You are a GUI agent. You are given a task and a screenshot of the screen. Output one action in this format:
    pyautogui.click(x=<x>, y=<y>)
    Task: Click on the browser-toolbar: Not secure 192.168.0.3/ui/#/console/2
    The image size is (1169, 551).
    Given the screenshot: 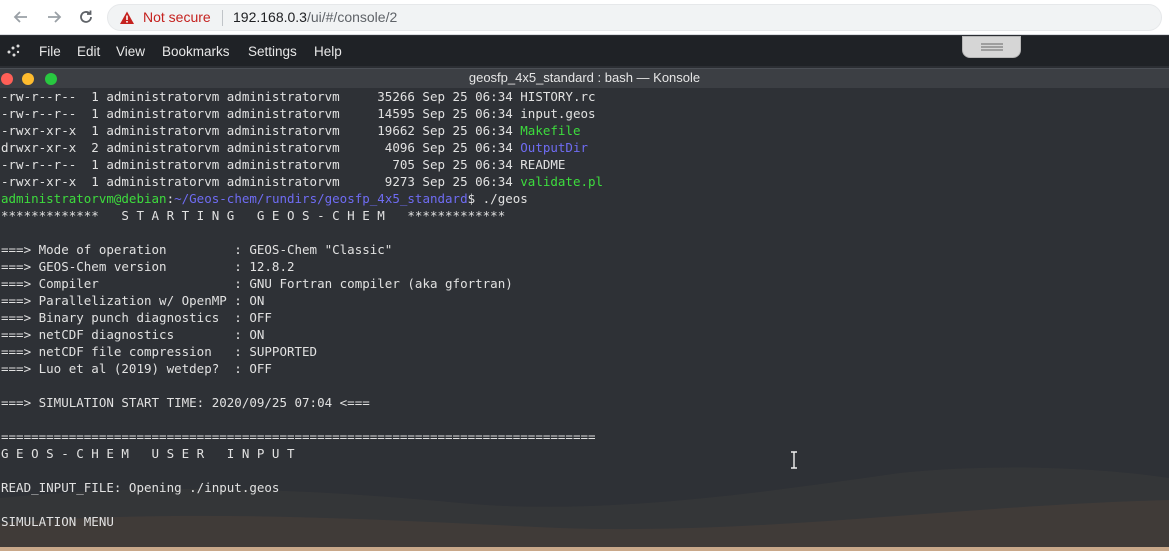 What is the action you would take?
    pyautogui.click(x=584, y=17)
    